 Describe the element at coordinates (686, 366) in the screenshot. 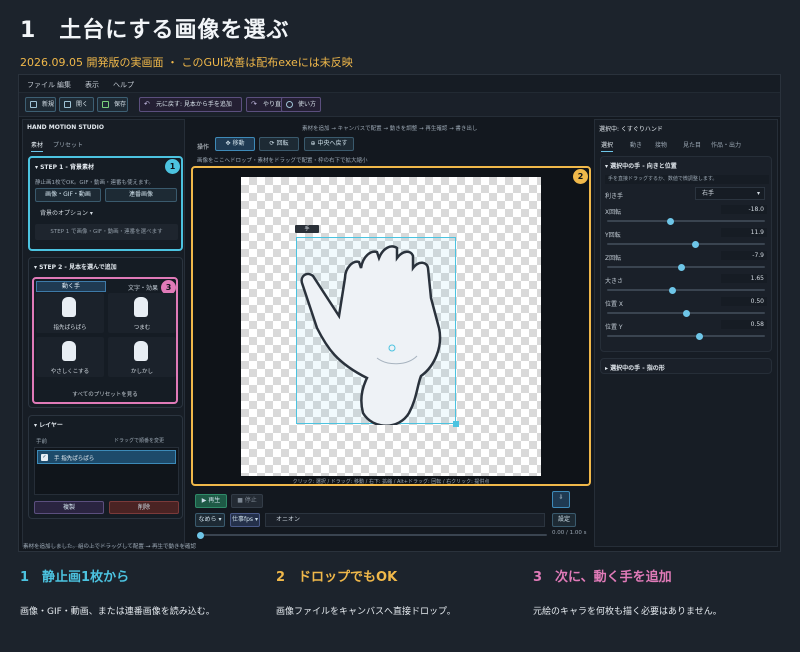

I see `finger-section: ▸ 選択中の手 - 指の形` at that location.